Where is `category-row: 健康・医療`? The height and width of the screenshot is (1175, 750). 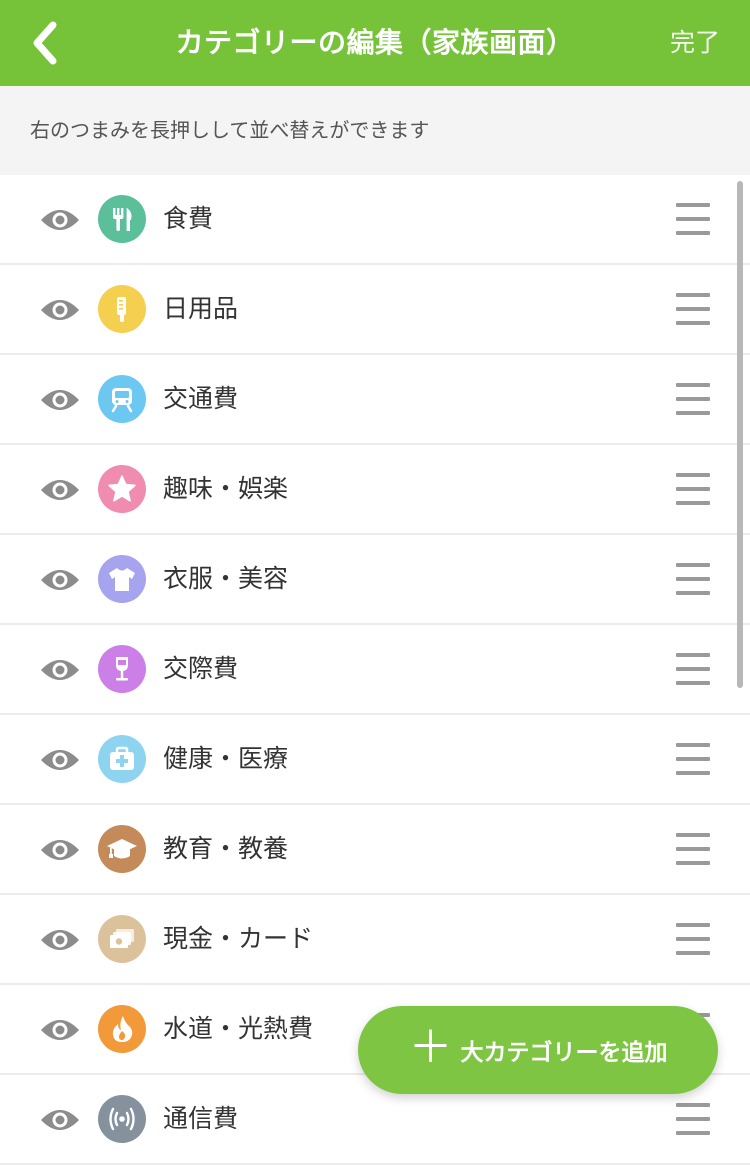 category-row: 健康・医療 is located at coordinates (375, 760).